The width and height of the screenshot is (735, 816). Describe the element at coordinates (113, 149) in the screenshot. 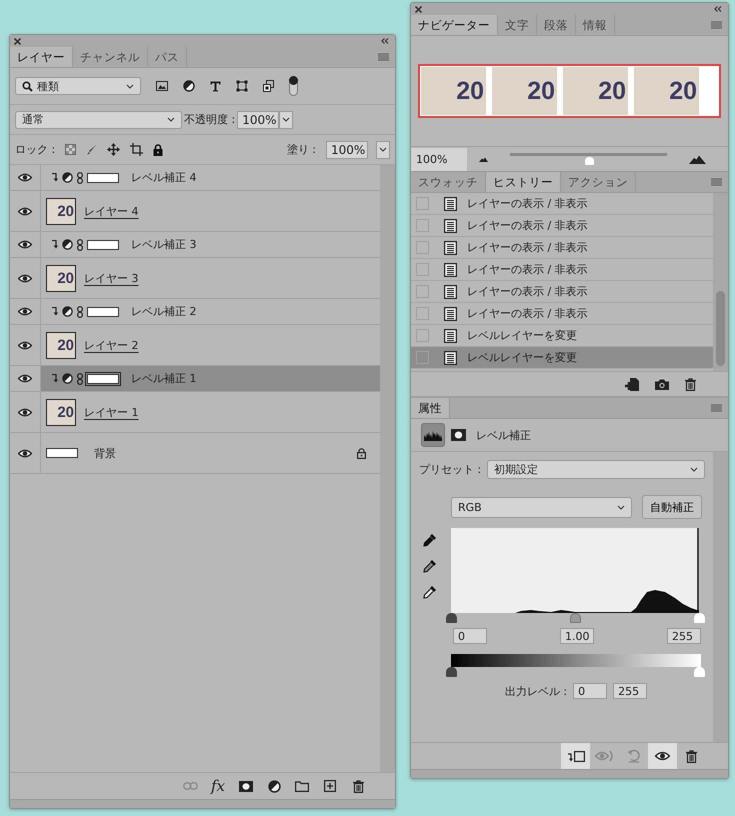

I see `move-icon` at that location.